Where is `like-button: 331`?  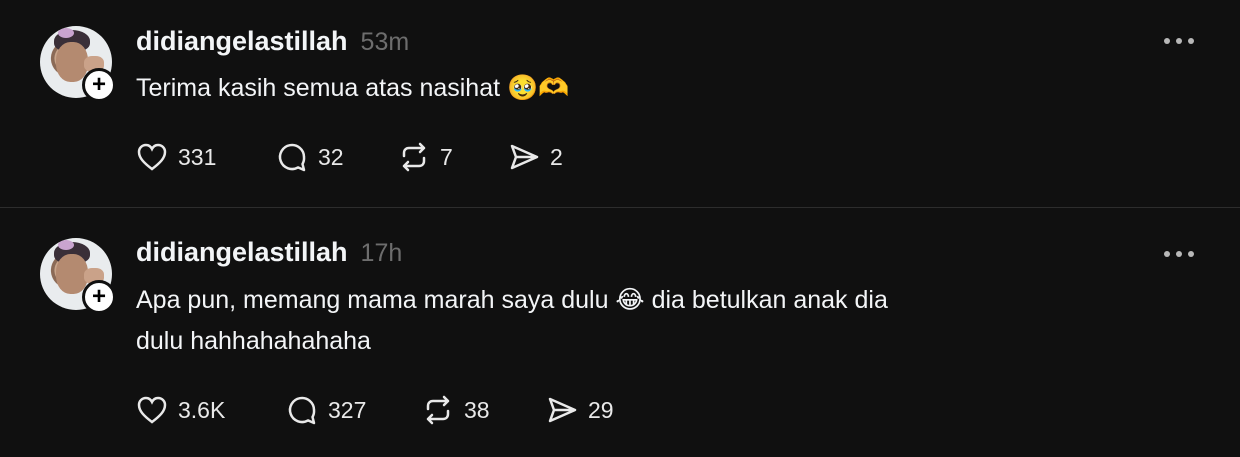
like-button: 331 is located at coordinates (175, 157).